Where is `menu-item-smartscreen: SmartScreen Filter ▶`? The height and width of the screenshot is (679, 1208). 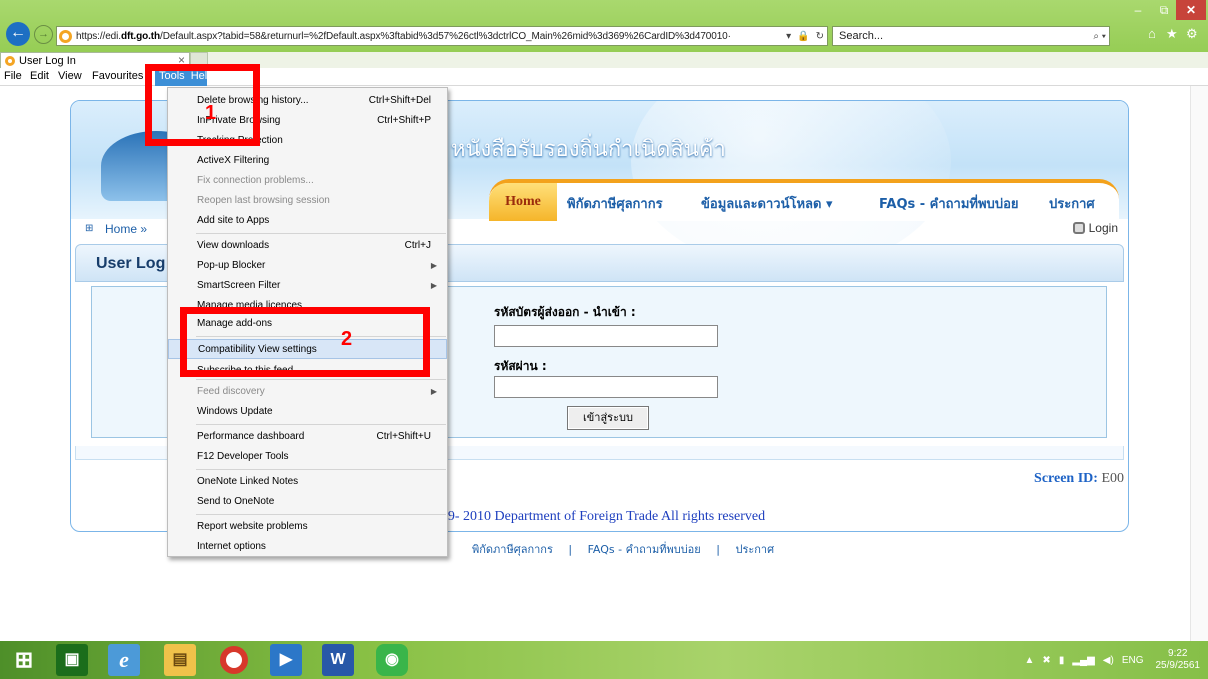 menu-item-smartscreen: SmartScreen Filter ▶ is located at coordinates (307, 286).